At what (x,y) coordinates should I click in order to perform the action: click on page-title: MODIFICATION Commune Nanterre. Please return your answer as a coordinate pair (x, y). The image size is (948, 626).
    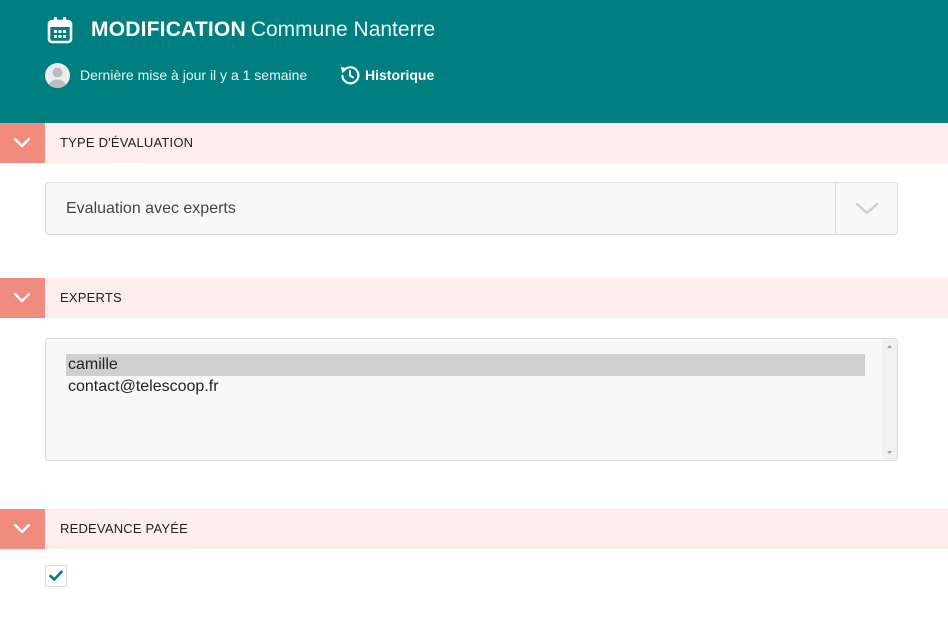
    Looking at the image, I should click on (263, 30).